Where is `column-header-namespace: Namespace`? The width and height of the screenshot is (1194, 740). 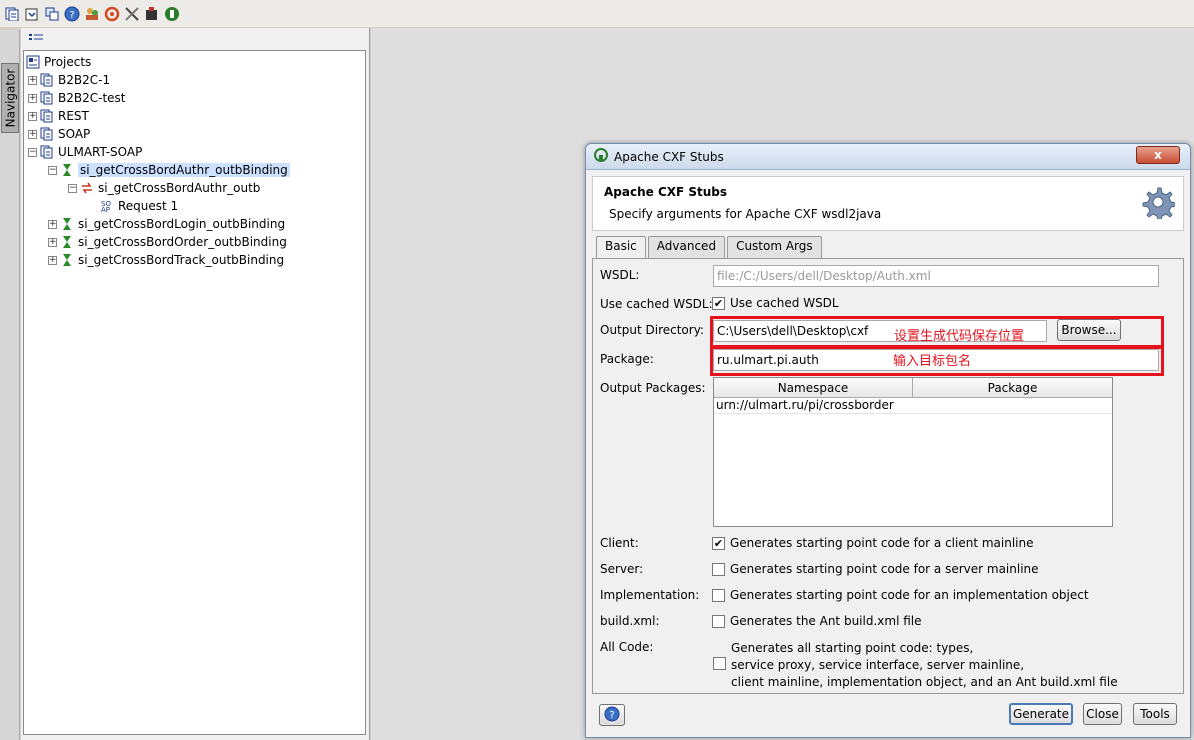 column-header-namespace: Namespace is located at coordinates (813, 387).